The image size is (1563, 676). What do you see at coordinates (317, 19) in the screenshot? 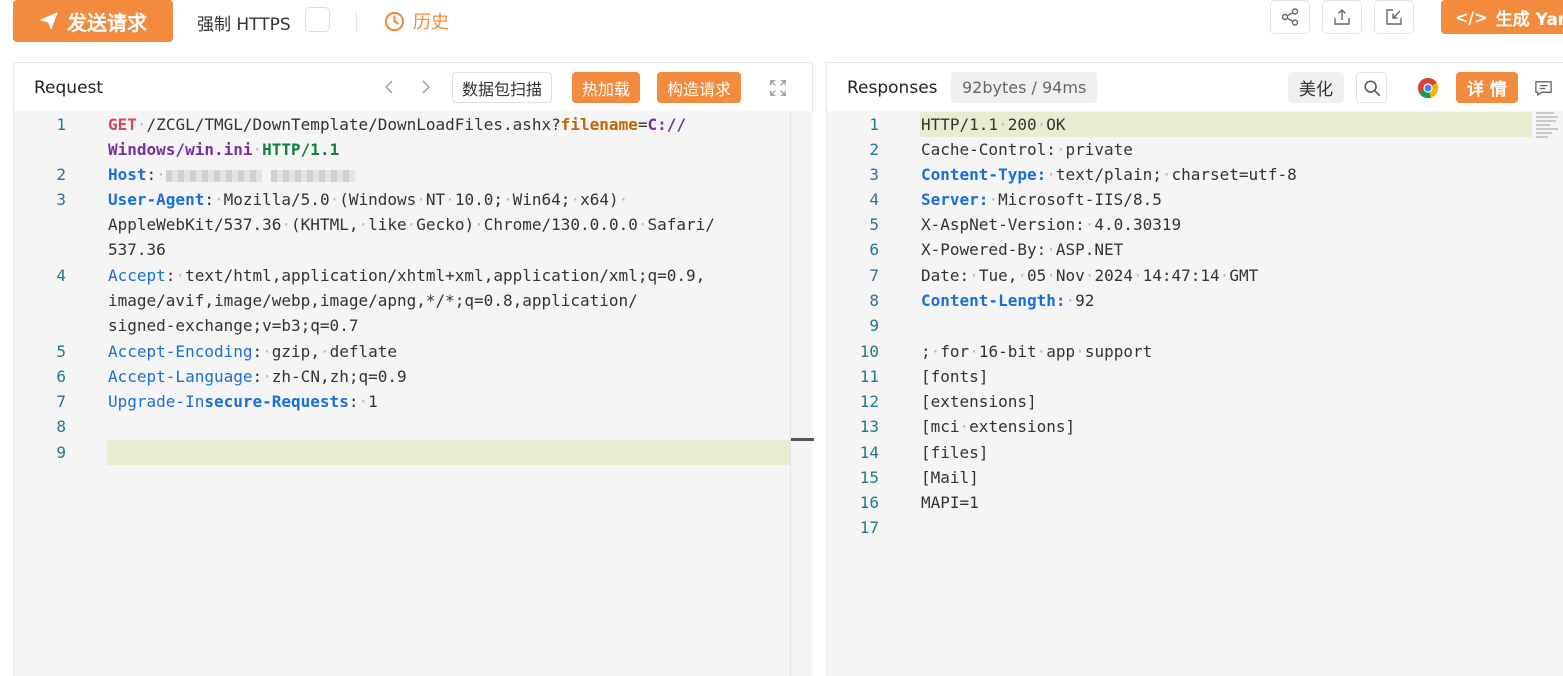
I see `force-https-checkbox` at bounding box center [317, 19].